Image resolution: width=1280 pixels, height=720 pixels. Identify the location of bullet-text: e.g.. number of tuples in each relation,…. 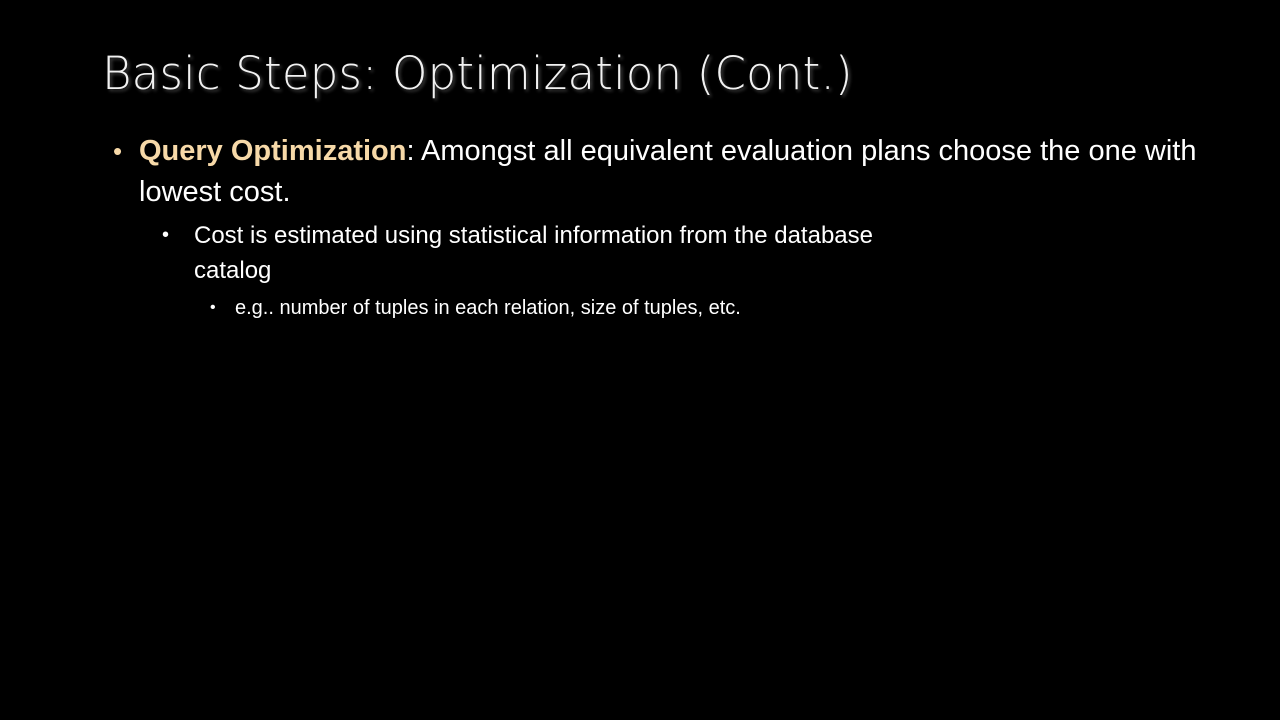
(488, 308).